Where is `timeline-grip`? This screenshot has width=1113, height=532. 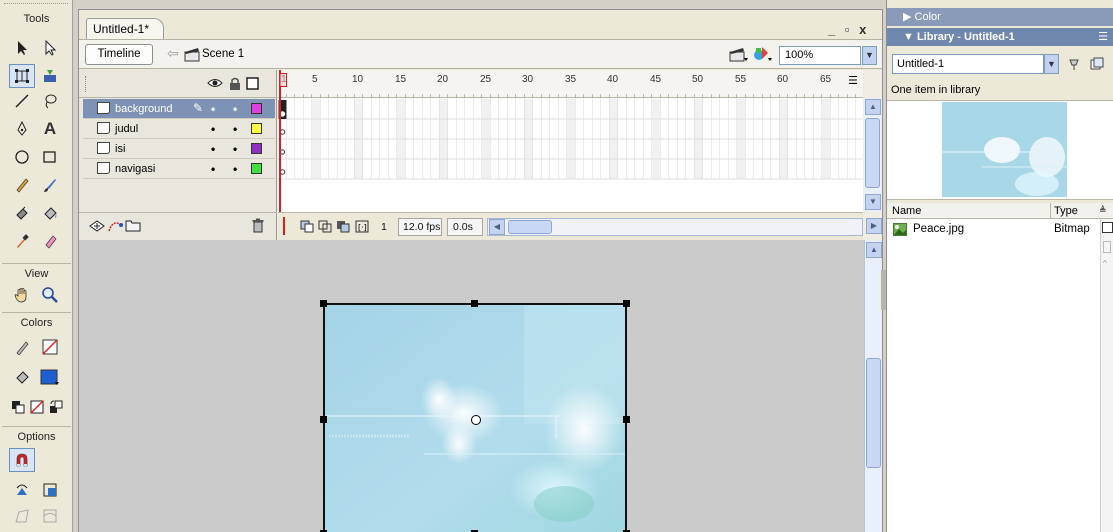
timeline-grip is located at coordinates (86, 84).